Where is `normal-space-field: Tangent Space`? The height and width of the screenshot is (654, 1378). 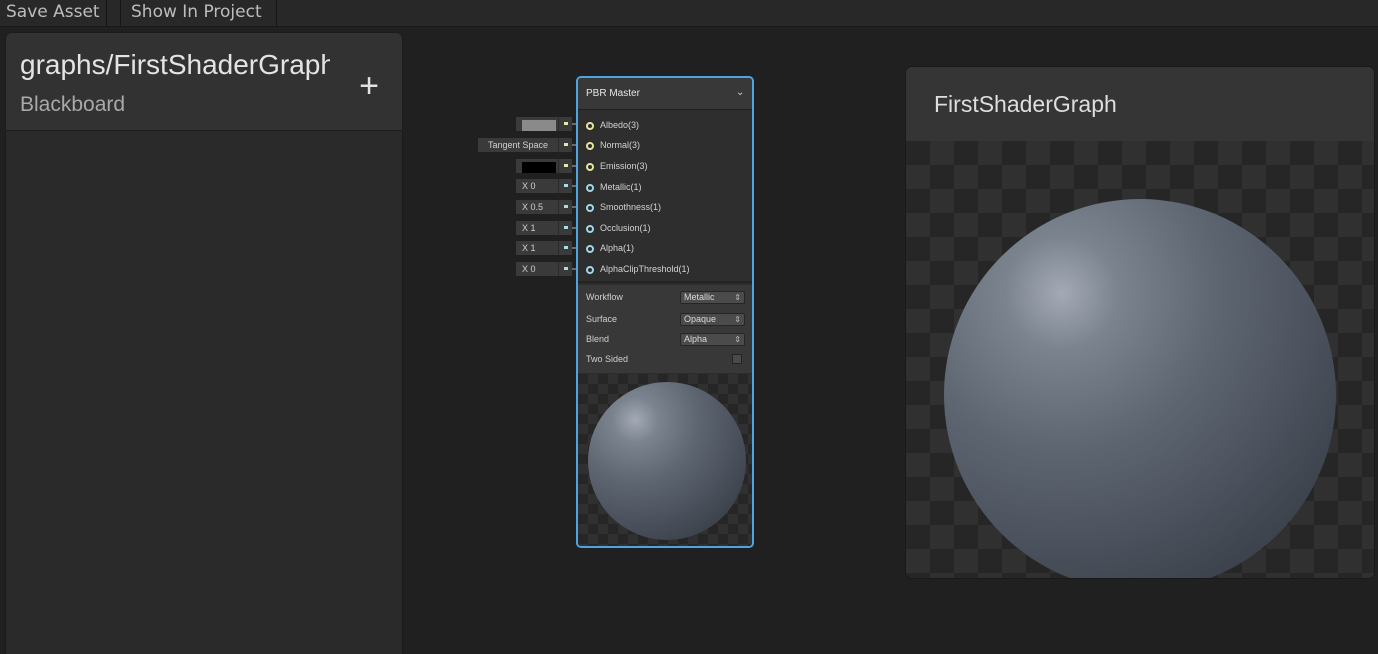
normal-space-field: Tangent Space is located at coordinates (518, 145).